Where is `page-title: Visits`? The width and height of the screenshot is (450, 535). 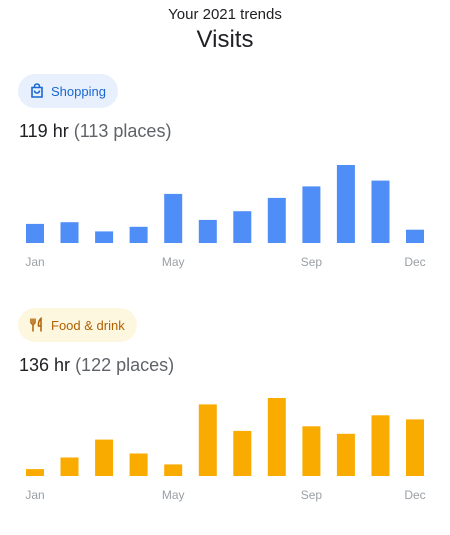
page-title: Visits is located at coordinates (225, 39).